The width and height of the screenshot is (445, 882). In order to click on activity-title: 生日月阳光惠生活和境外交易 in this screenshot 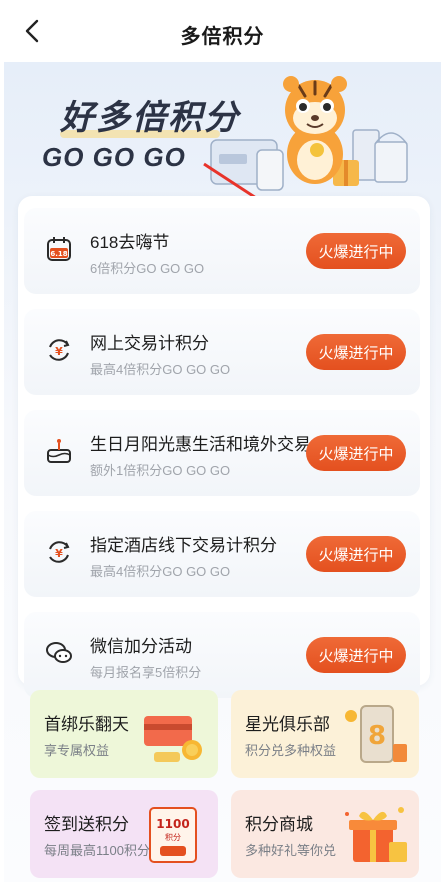, I will do `click(200, 444)`.